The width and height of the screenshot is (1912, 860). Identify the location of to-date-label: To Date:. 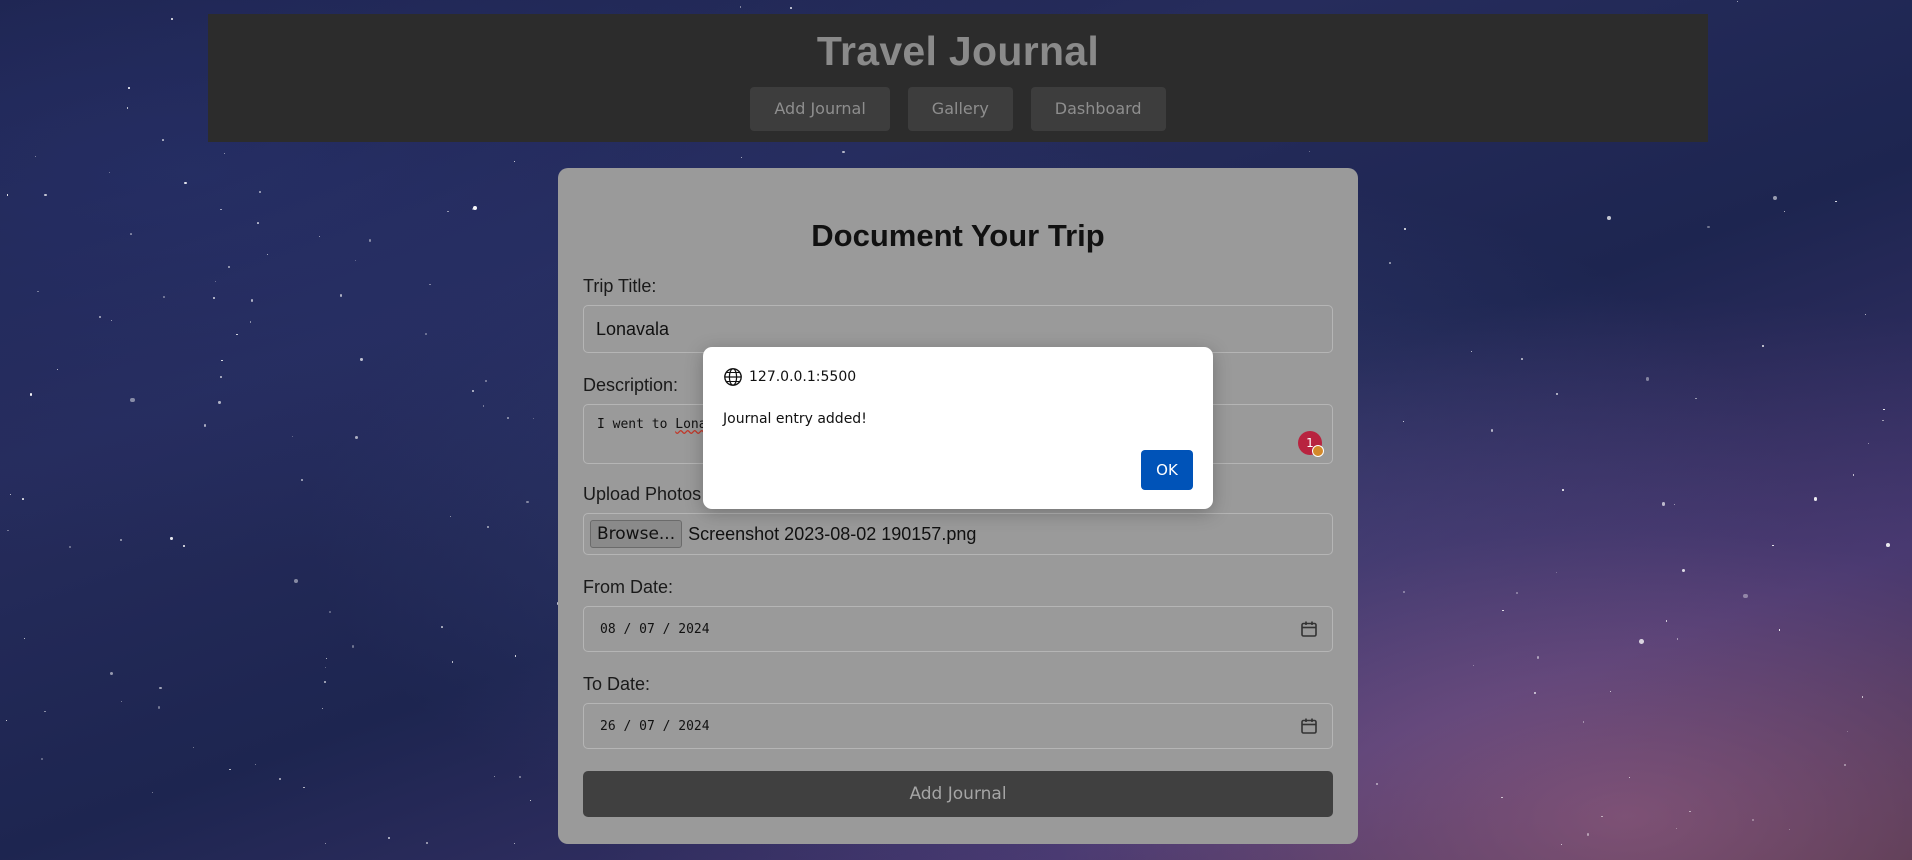
(617, 684).